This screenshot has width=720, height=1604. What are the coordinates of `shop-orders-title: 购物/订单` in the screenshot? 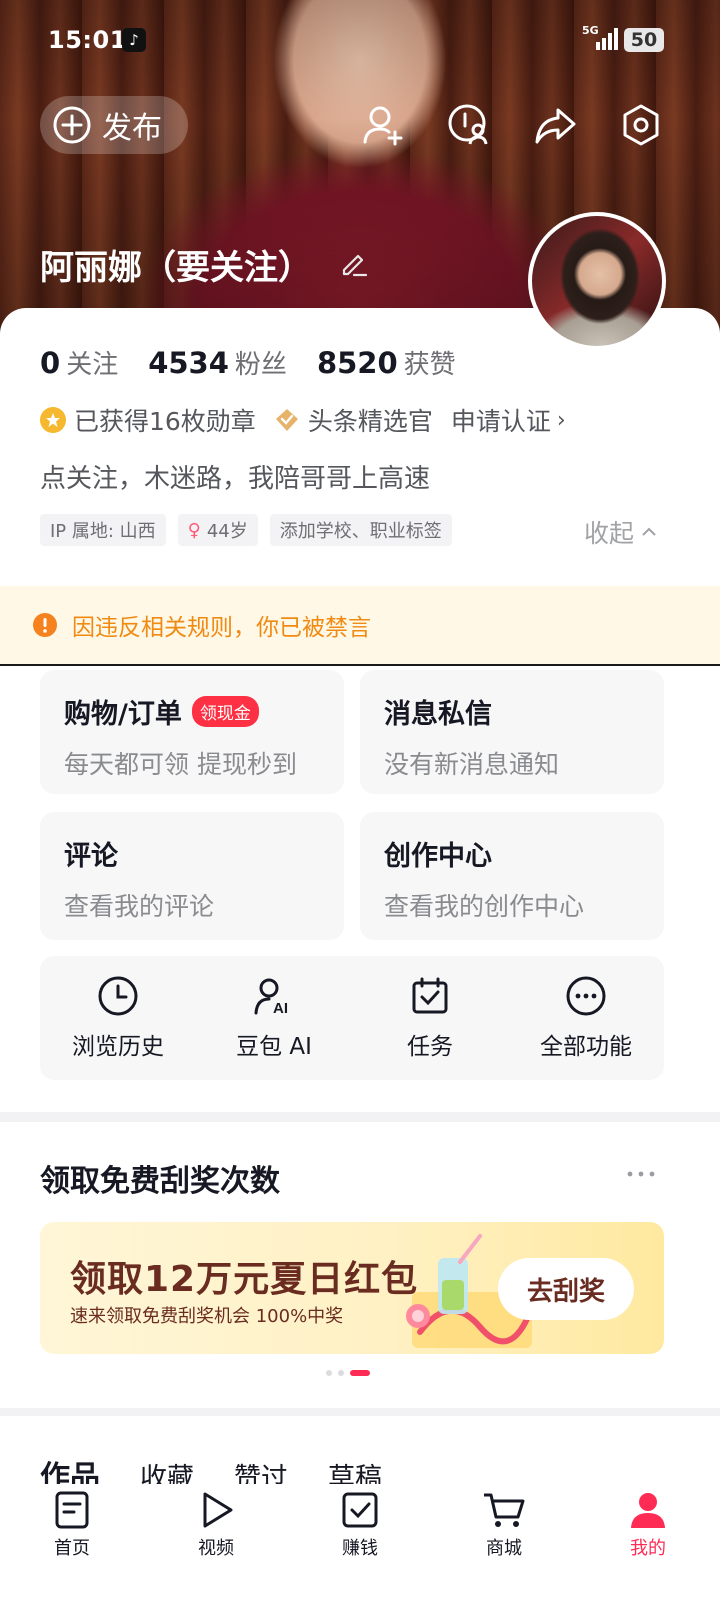 It's located at (123, 714).